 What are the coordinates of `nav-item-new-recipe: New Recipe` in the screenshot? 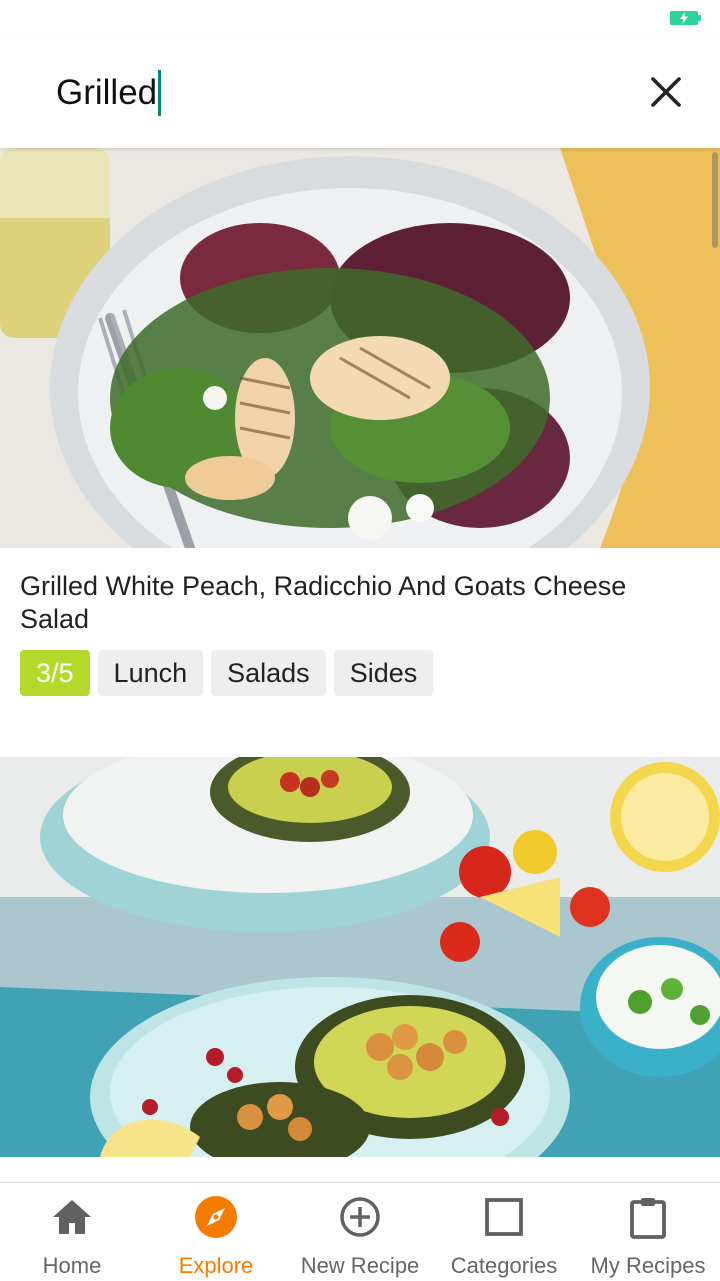 It's located at (360, 1232).